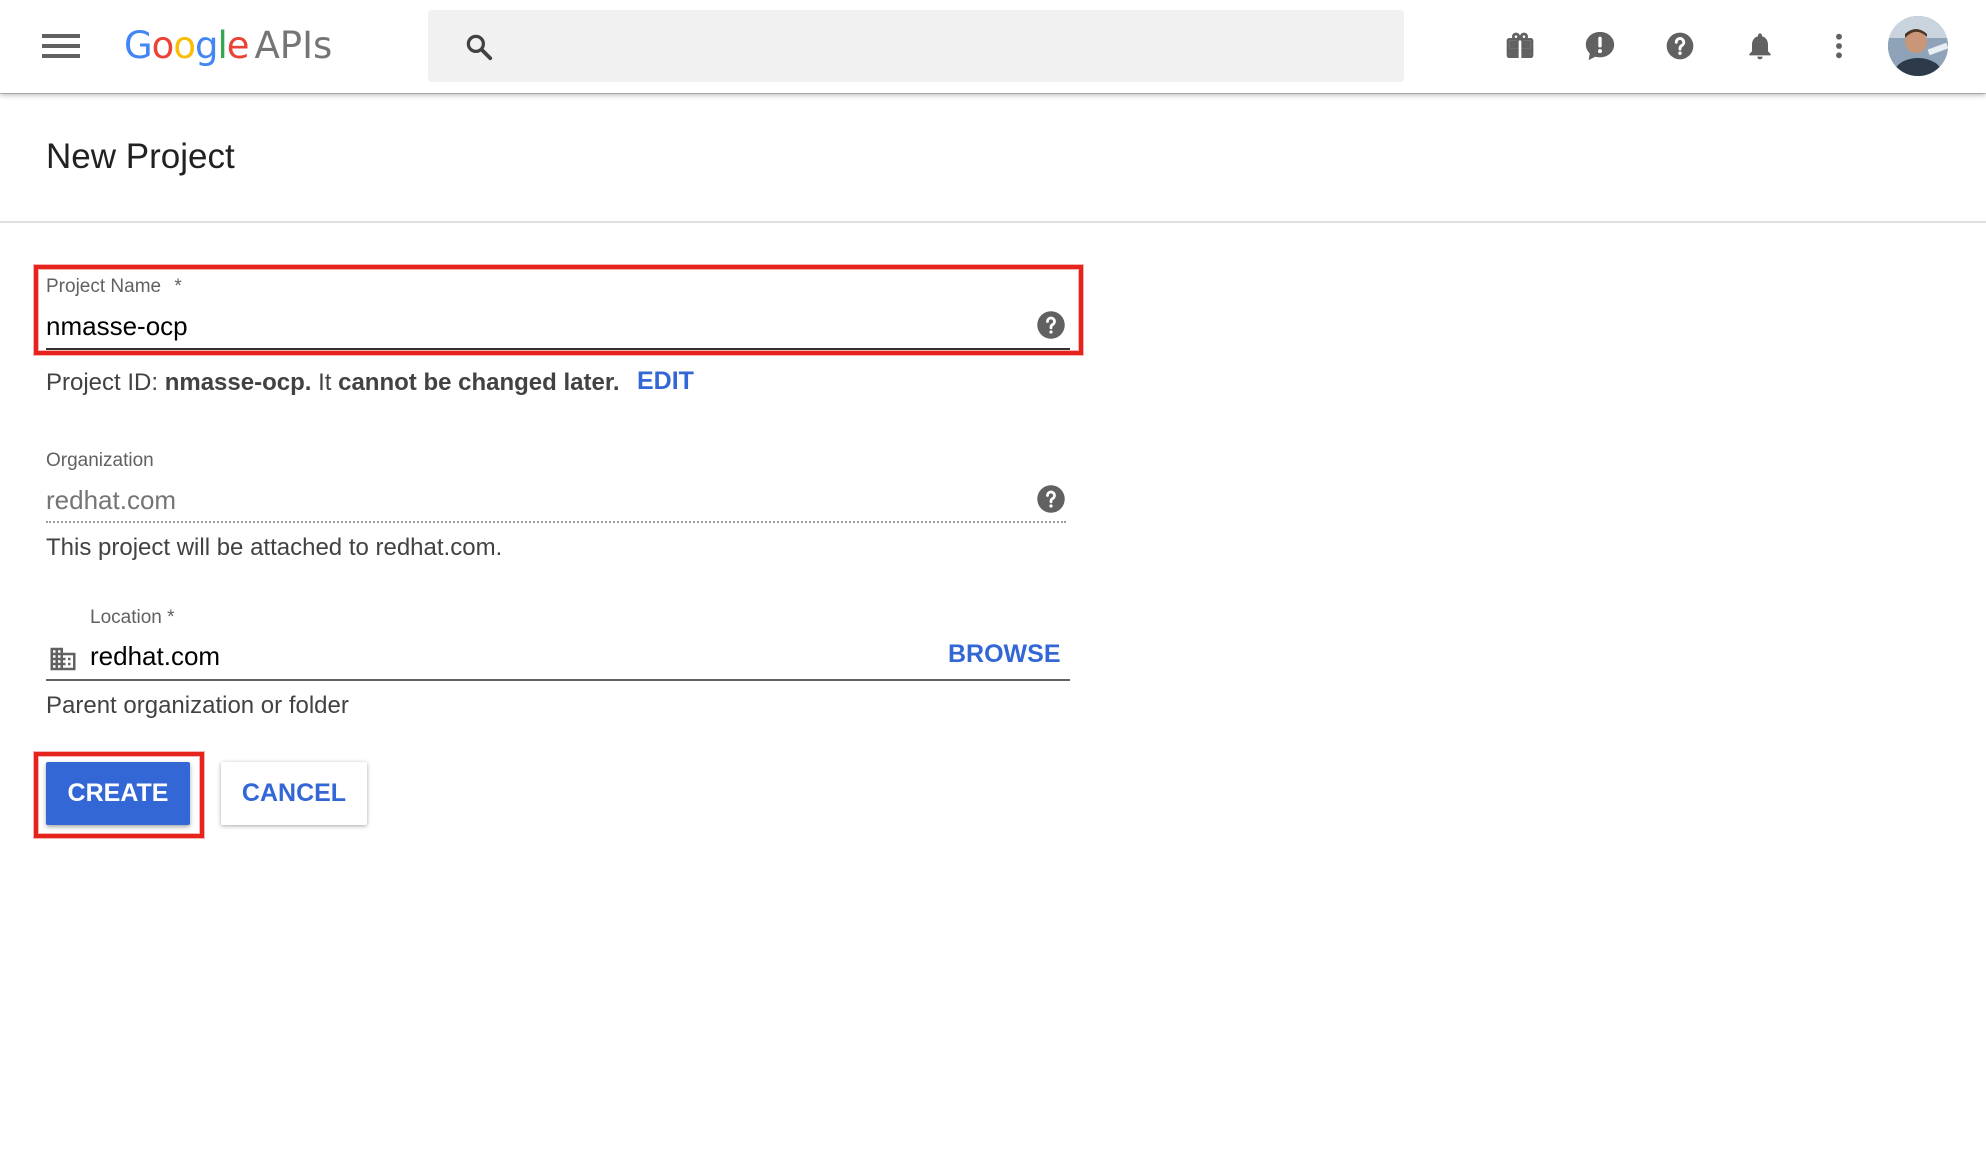  I want to click on organization-label: Organization, so click(100, 460).